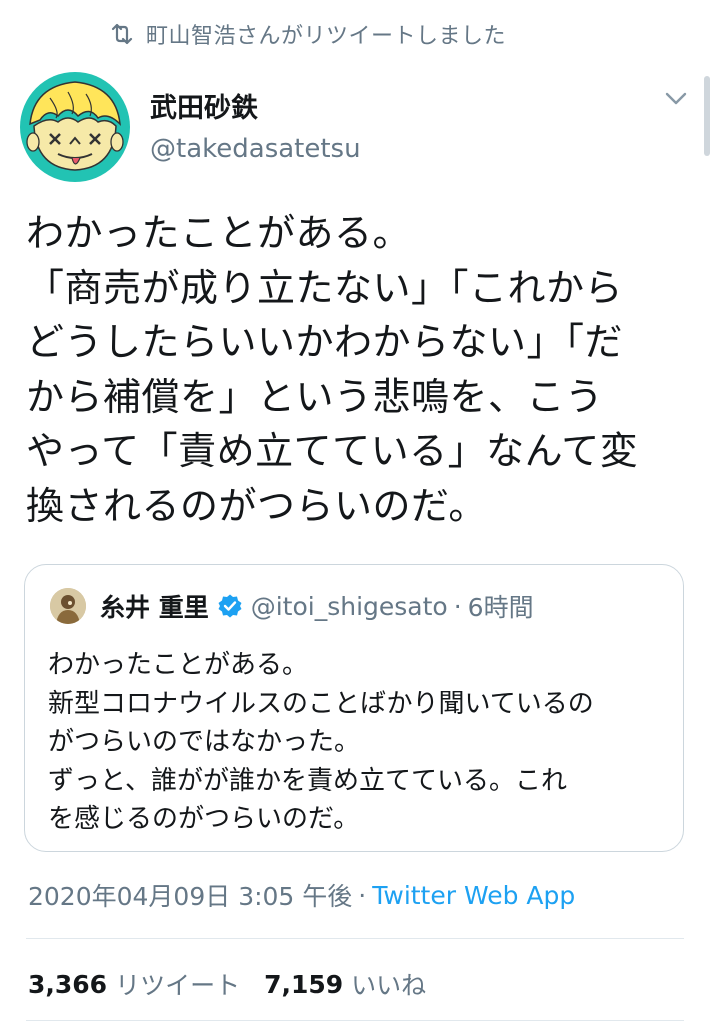 The width and height of the screenshot is (710, 1024). What do you see at coordinates (204, 819) in the screenshot?
I see `quoted-text-line: を感じるのがつらいのだ。` at bounding box center [204, 819].